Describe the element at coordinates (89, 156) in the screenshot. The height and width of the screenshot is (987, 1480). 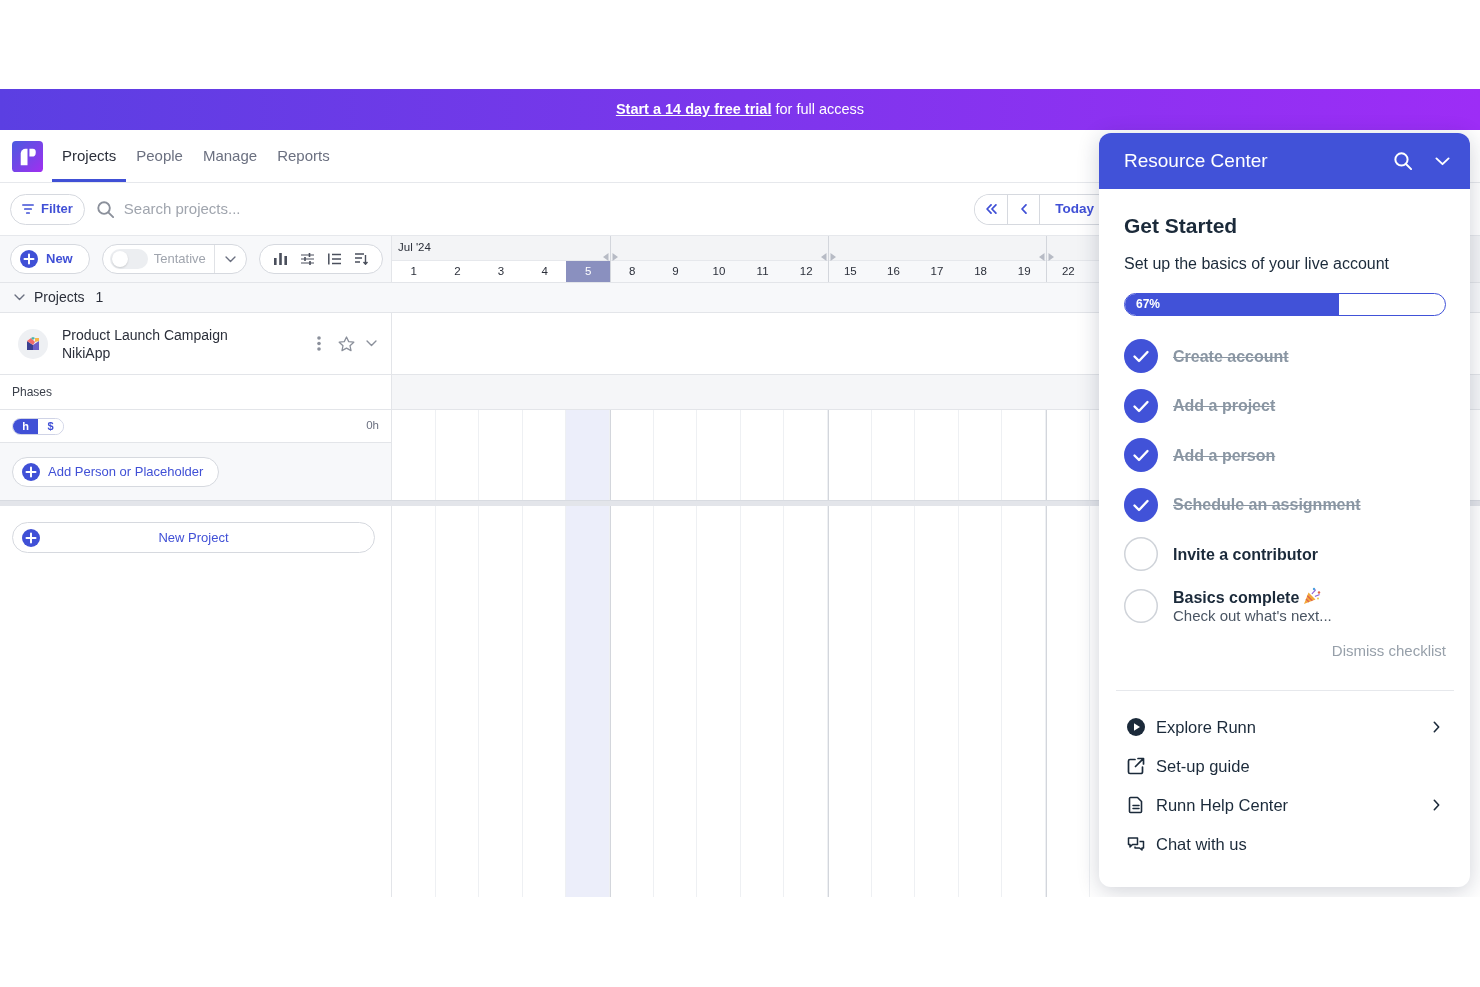
I see `nav-tab: Projects` at that location.